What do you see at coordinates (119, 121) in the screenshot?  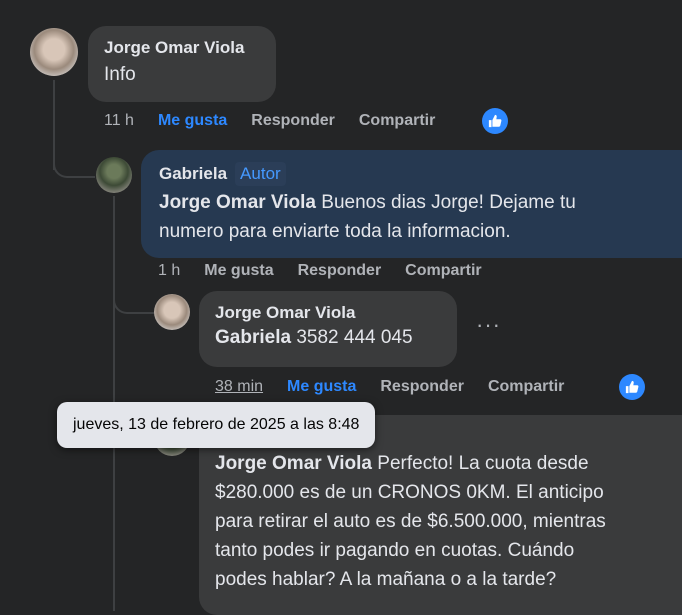 I see `comment-time: 11 h` at bounding box center [119, 121].